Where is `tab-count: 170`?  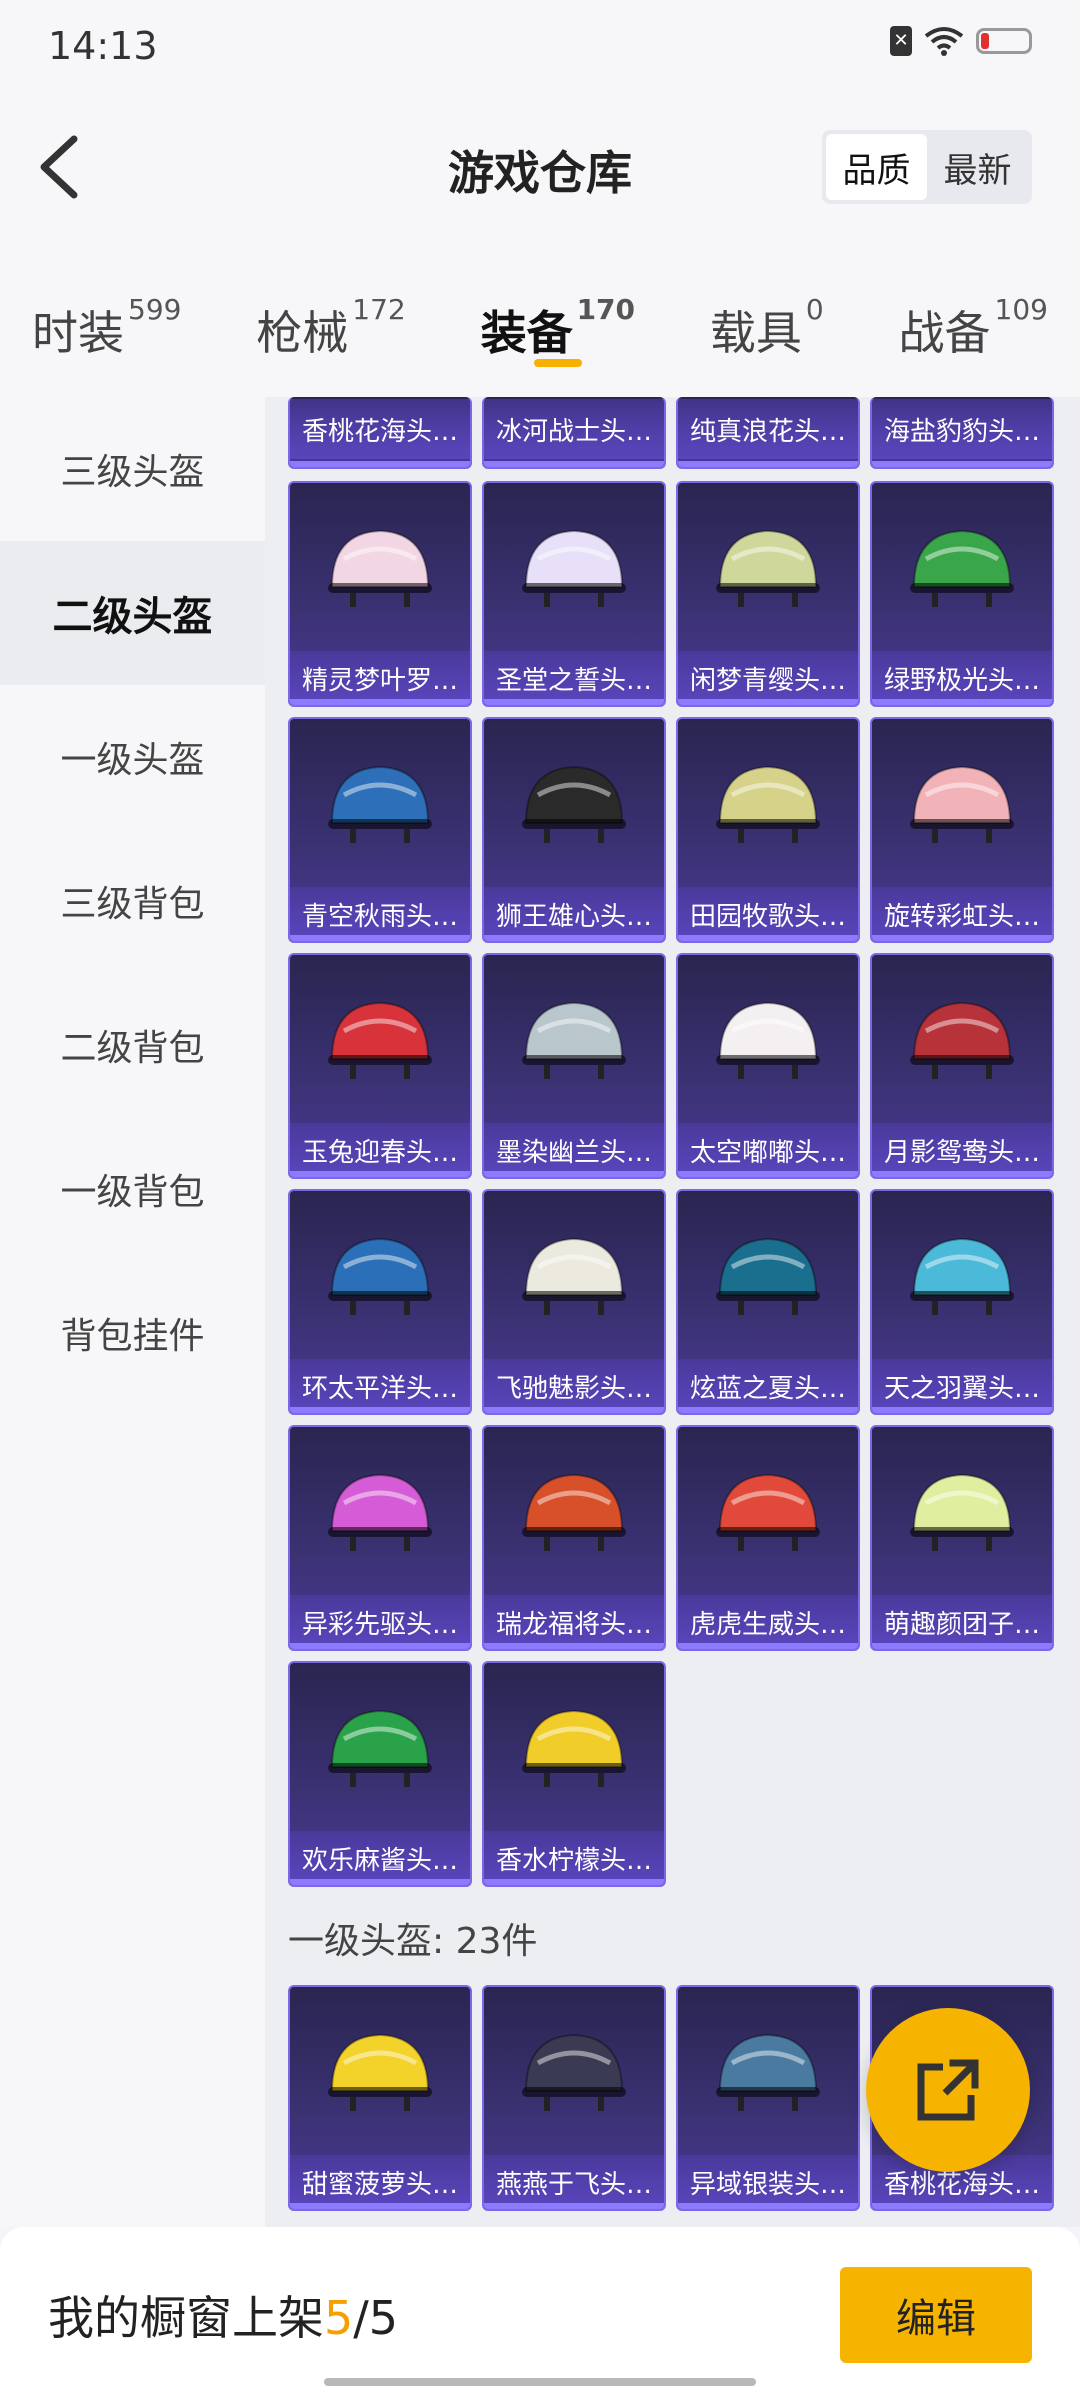
tab-count: 170 is located at coordinates (606, 309).